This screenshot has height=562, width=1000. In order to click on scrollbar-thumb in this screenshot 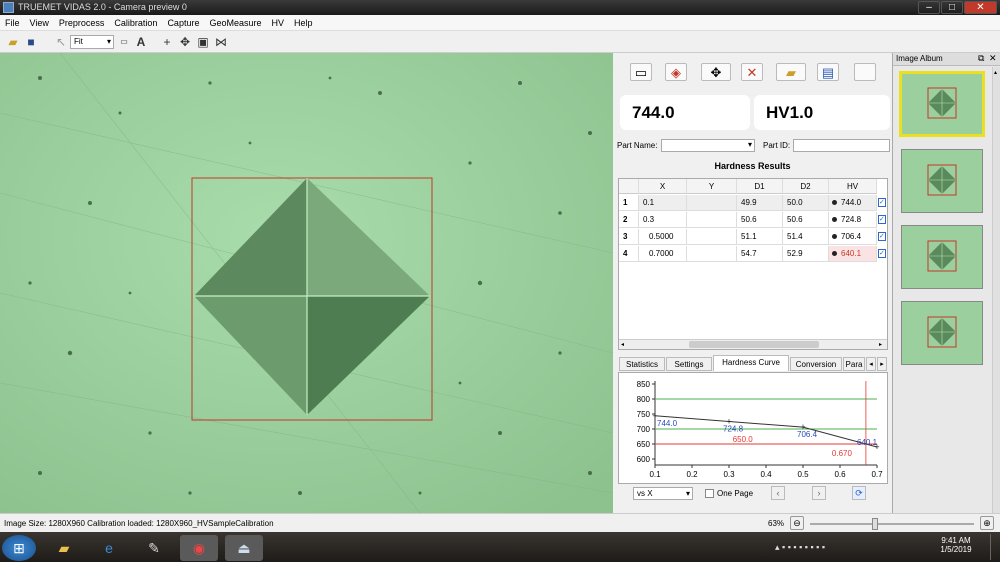, I will do `click(754, 344)`.